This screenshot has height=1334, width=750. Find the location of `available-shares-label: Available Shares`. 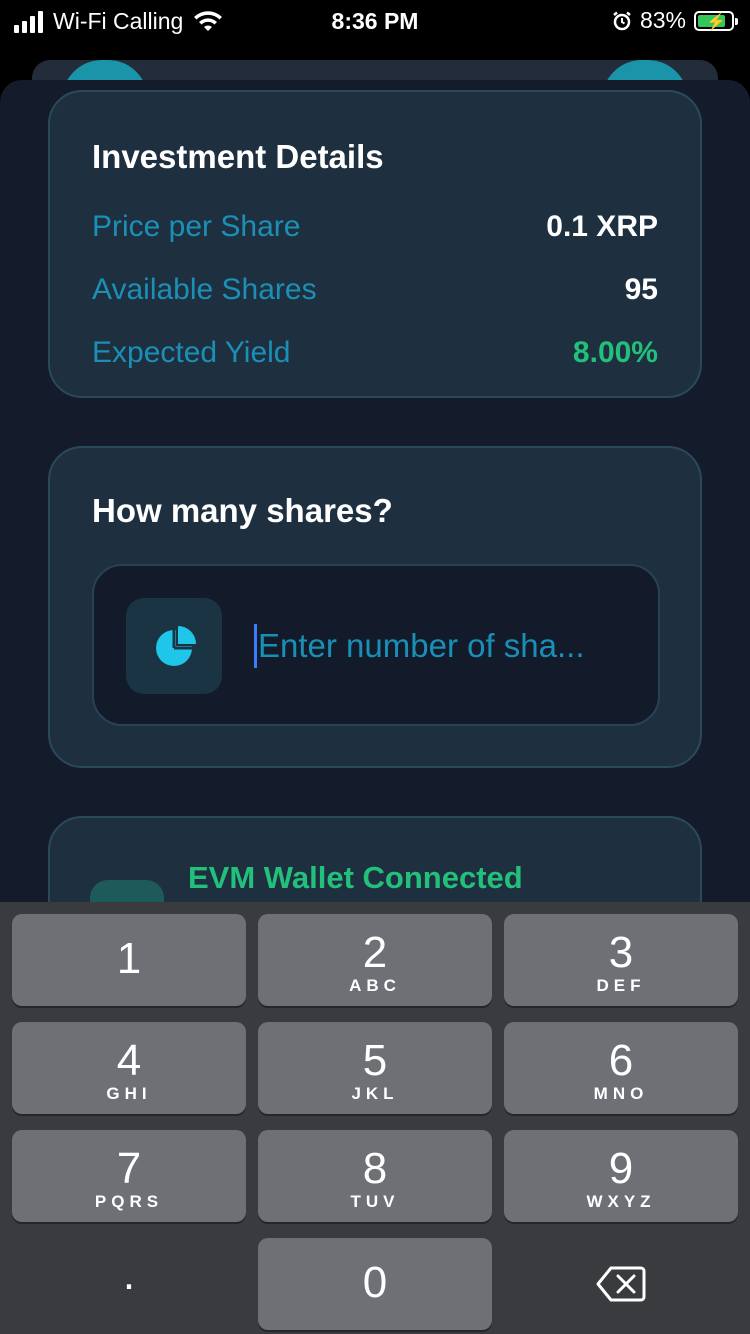

available-shares-label: Available Shares is located at coordinates (204, 289).